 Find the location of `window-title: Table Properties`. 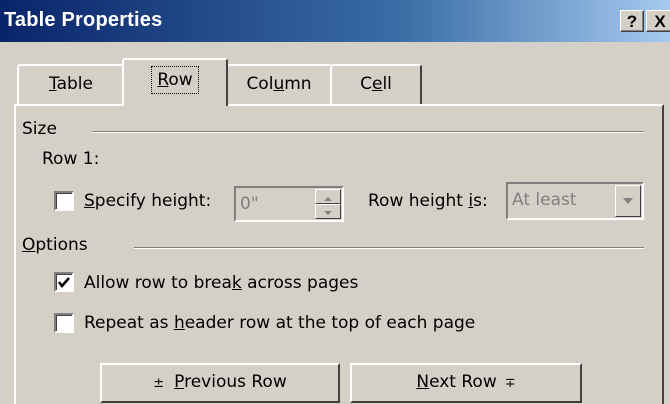

window-title: Table Properties is located at coordinates (83, 20).